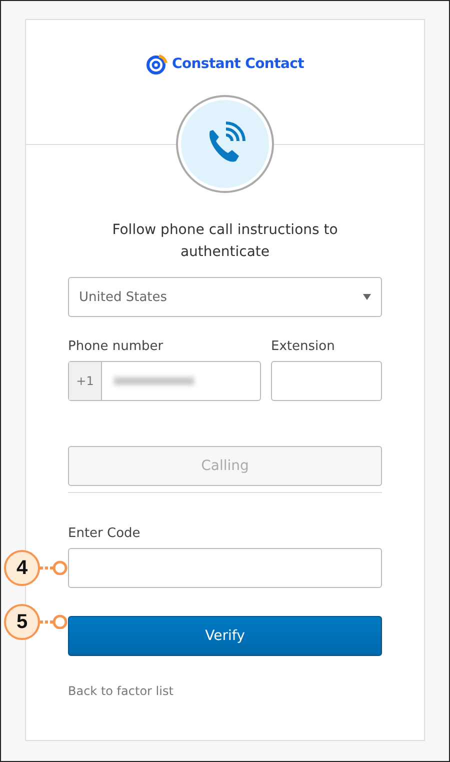  What do you see at coordinates (225, 568) in the screenshot?
I see `code-field` at bounding box center [225, 568].